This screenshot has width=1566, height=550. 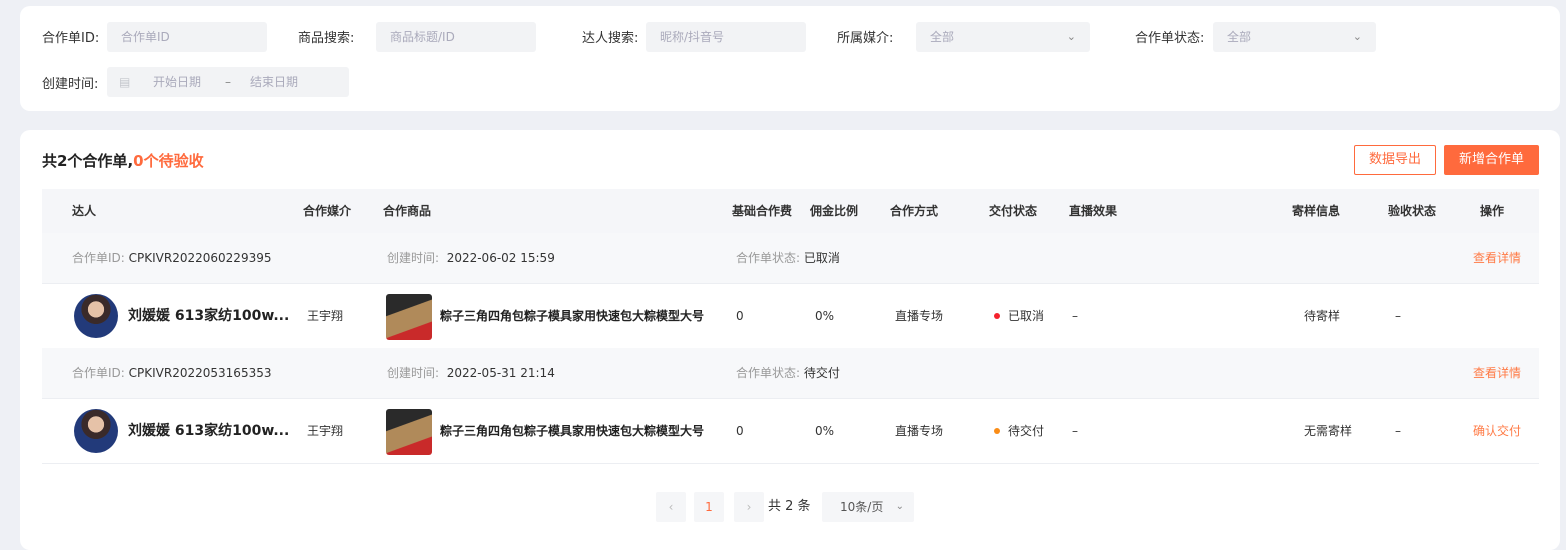 I want to click on prev-page-button: ‹, so click(x=671, y=507).